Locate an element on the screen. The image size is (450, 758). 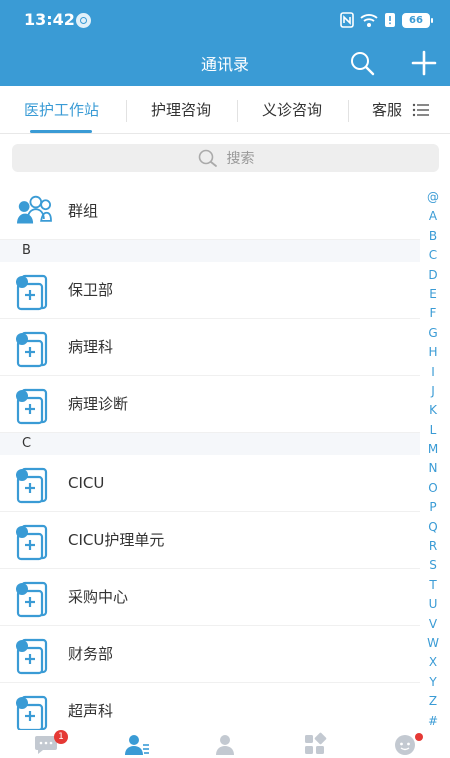
tab-customer-service: 客服 is located at coordinates (387, 109).